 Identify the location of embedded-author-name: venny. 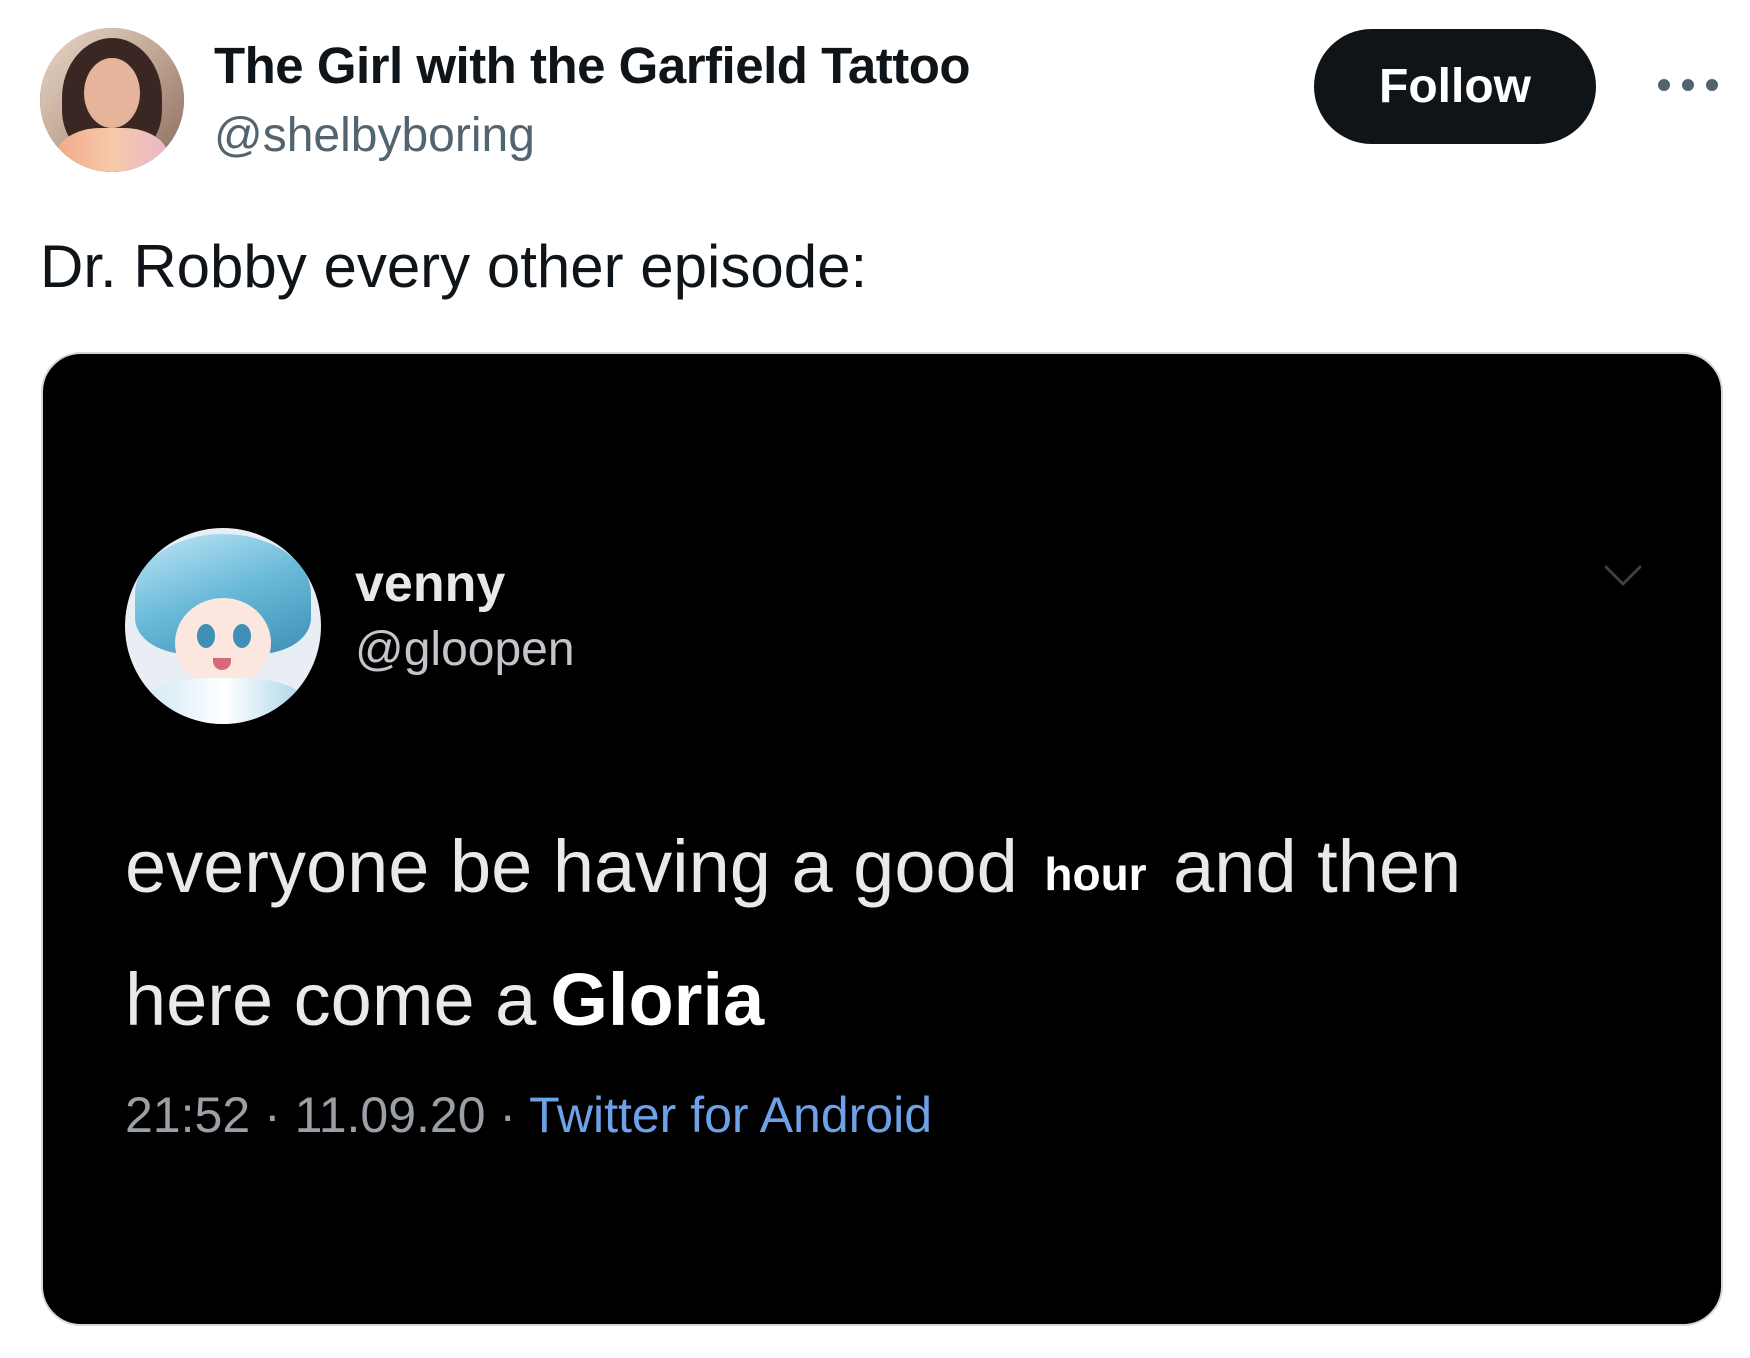
(430, 584).